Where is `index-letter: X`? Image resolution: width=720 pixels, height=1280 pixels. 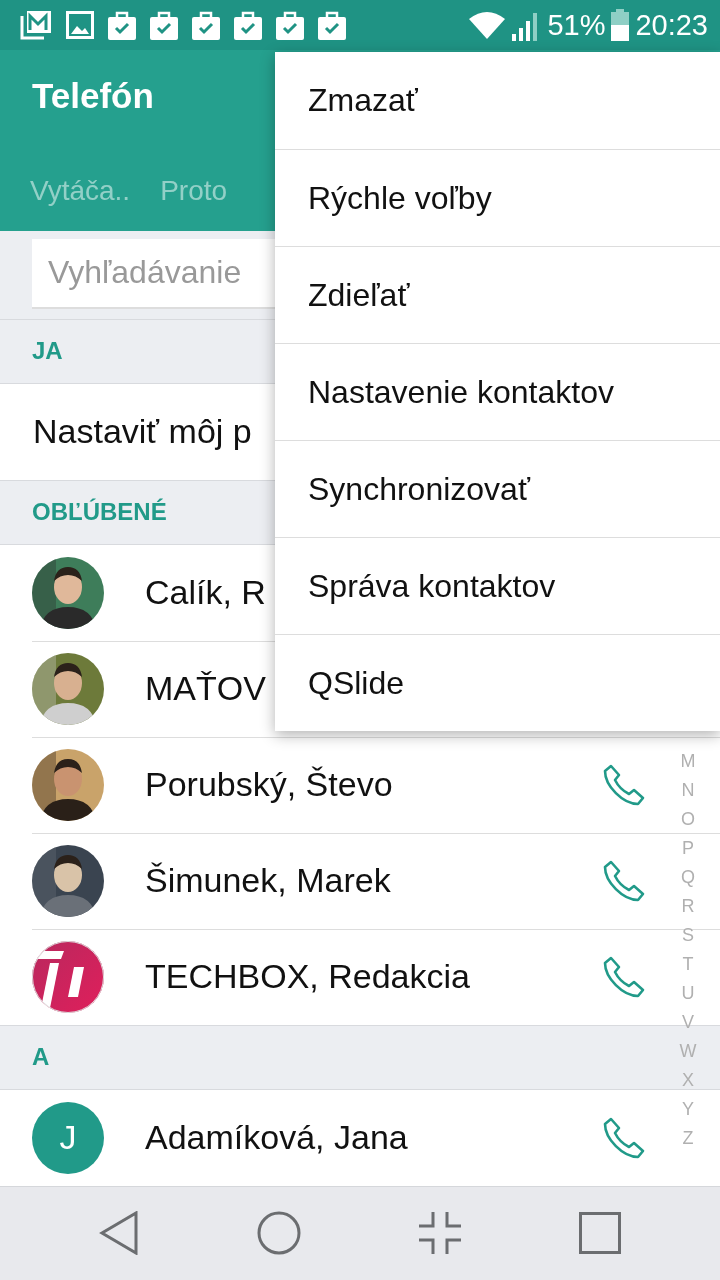
index-letter: X is located at coordinates (688, 1080).